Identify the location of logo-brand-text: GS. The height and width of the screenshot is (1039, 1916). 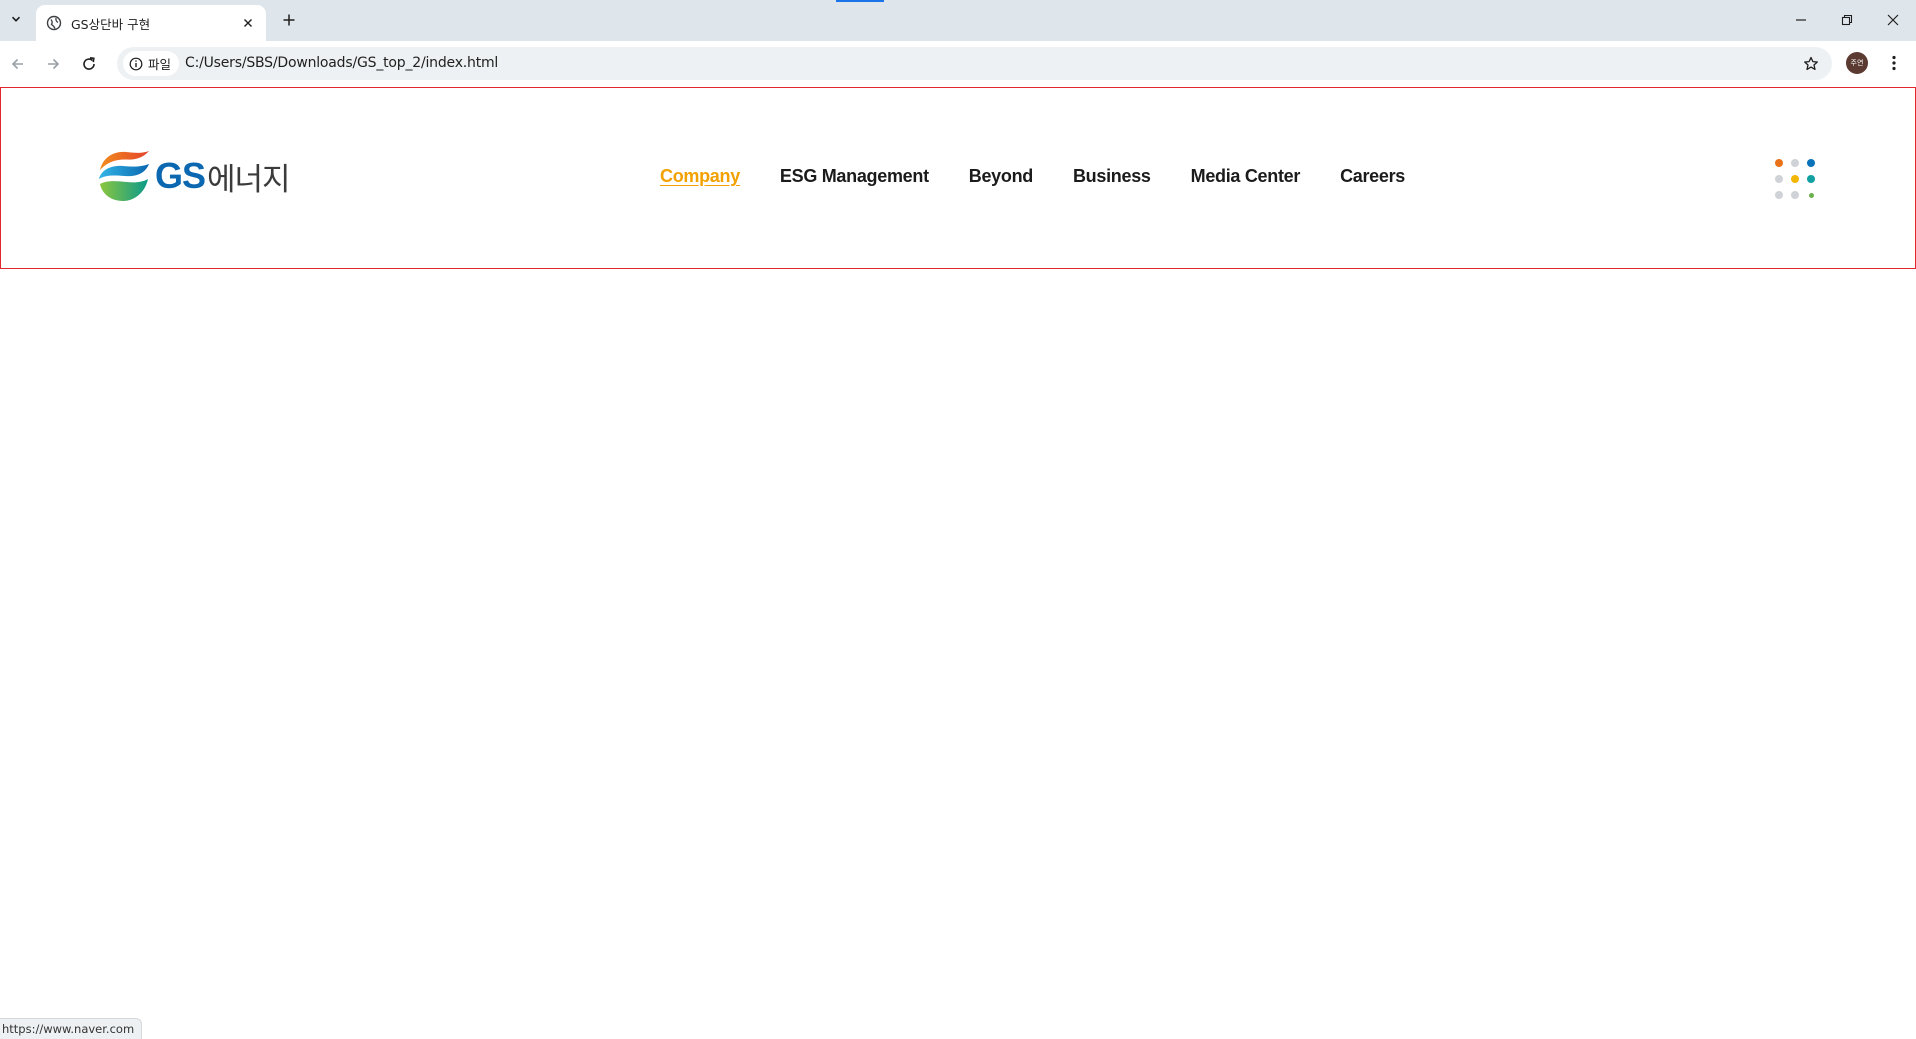
(180, 175).